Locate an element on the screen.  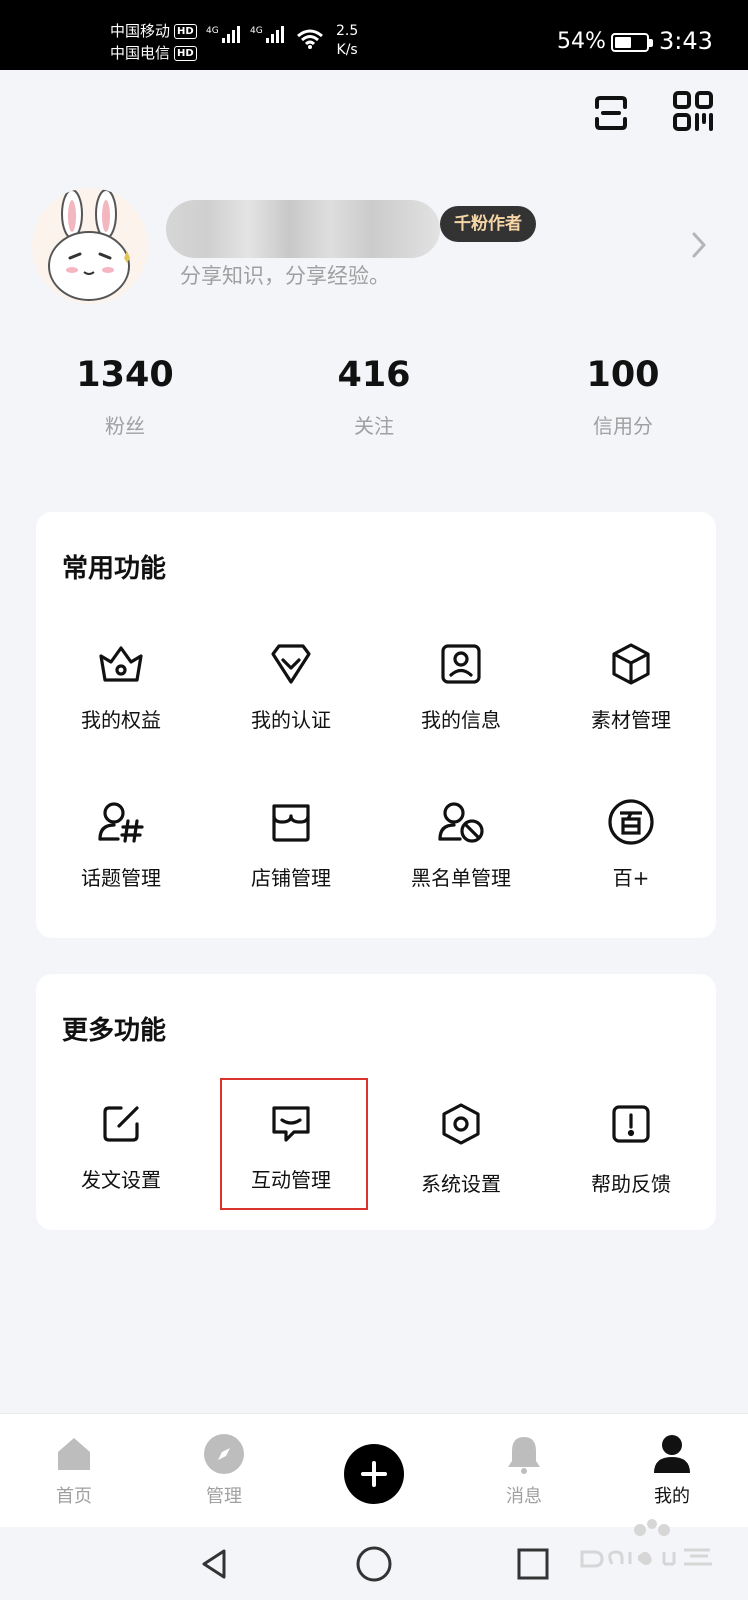
network-speed: 2.5 K/s is located at coordinates (347, 40).